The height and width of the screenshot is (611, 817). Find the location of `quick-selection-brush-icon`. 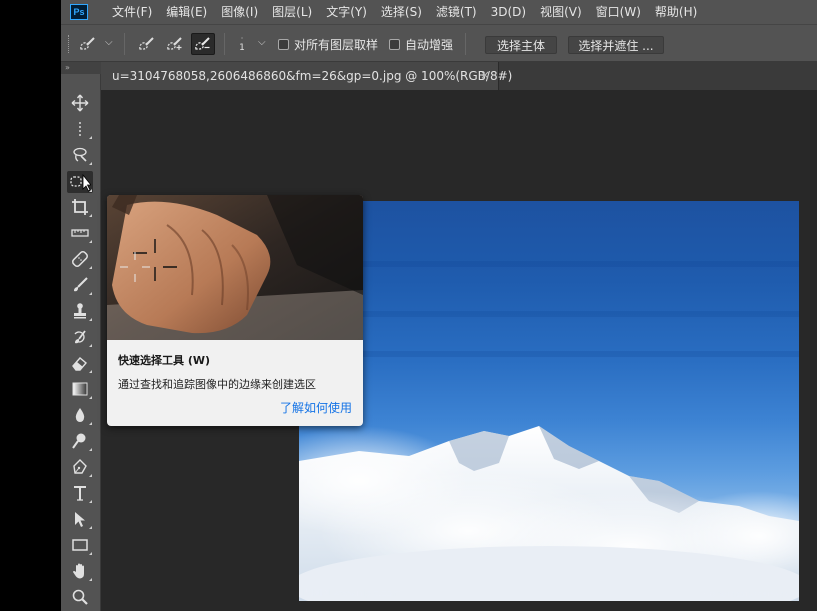

quick-selection-brush-icon is located at coordinates (87, 43).